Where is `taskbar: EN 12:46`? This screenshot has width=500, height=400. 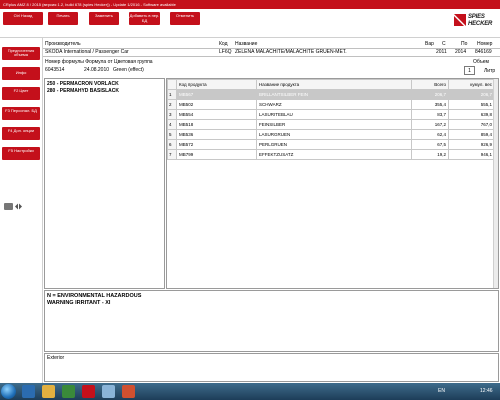 taskbar: EN 12:46 is located at coordinates (250, 391).